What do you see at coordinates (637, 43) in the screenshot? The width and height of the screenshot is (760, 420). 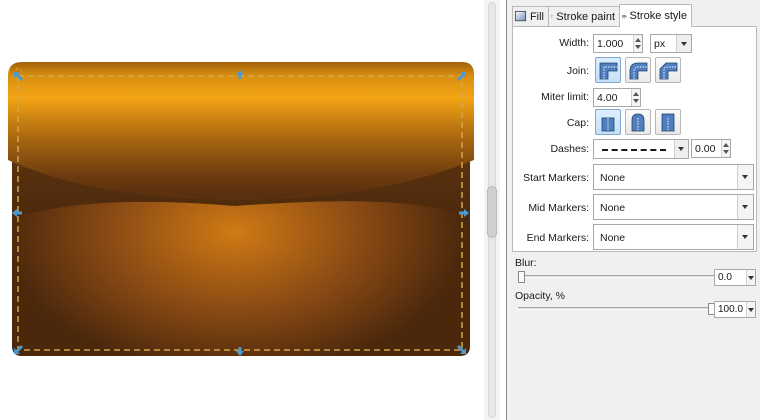 I see `width-spin-arrows` at bounding box center [637, 43].